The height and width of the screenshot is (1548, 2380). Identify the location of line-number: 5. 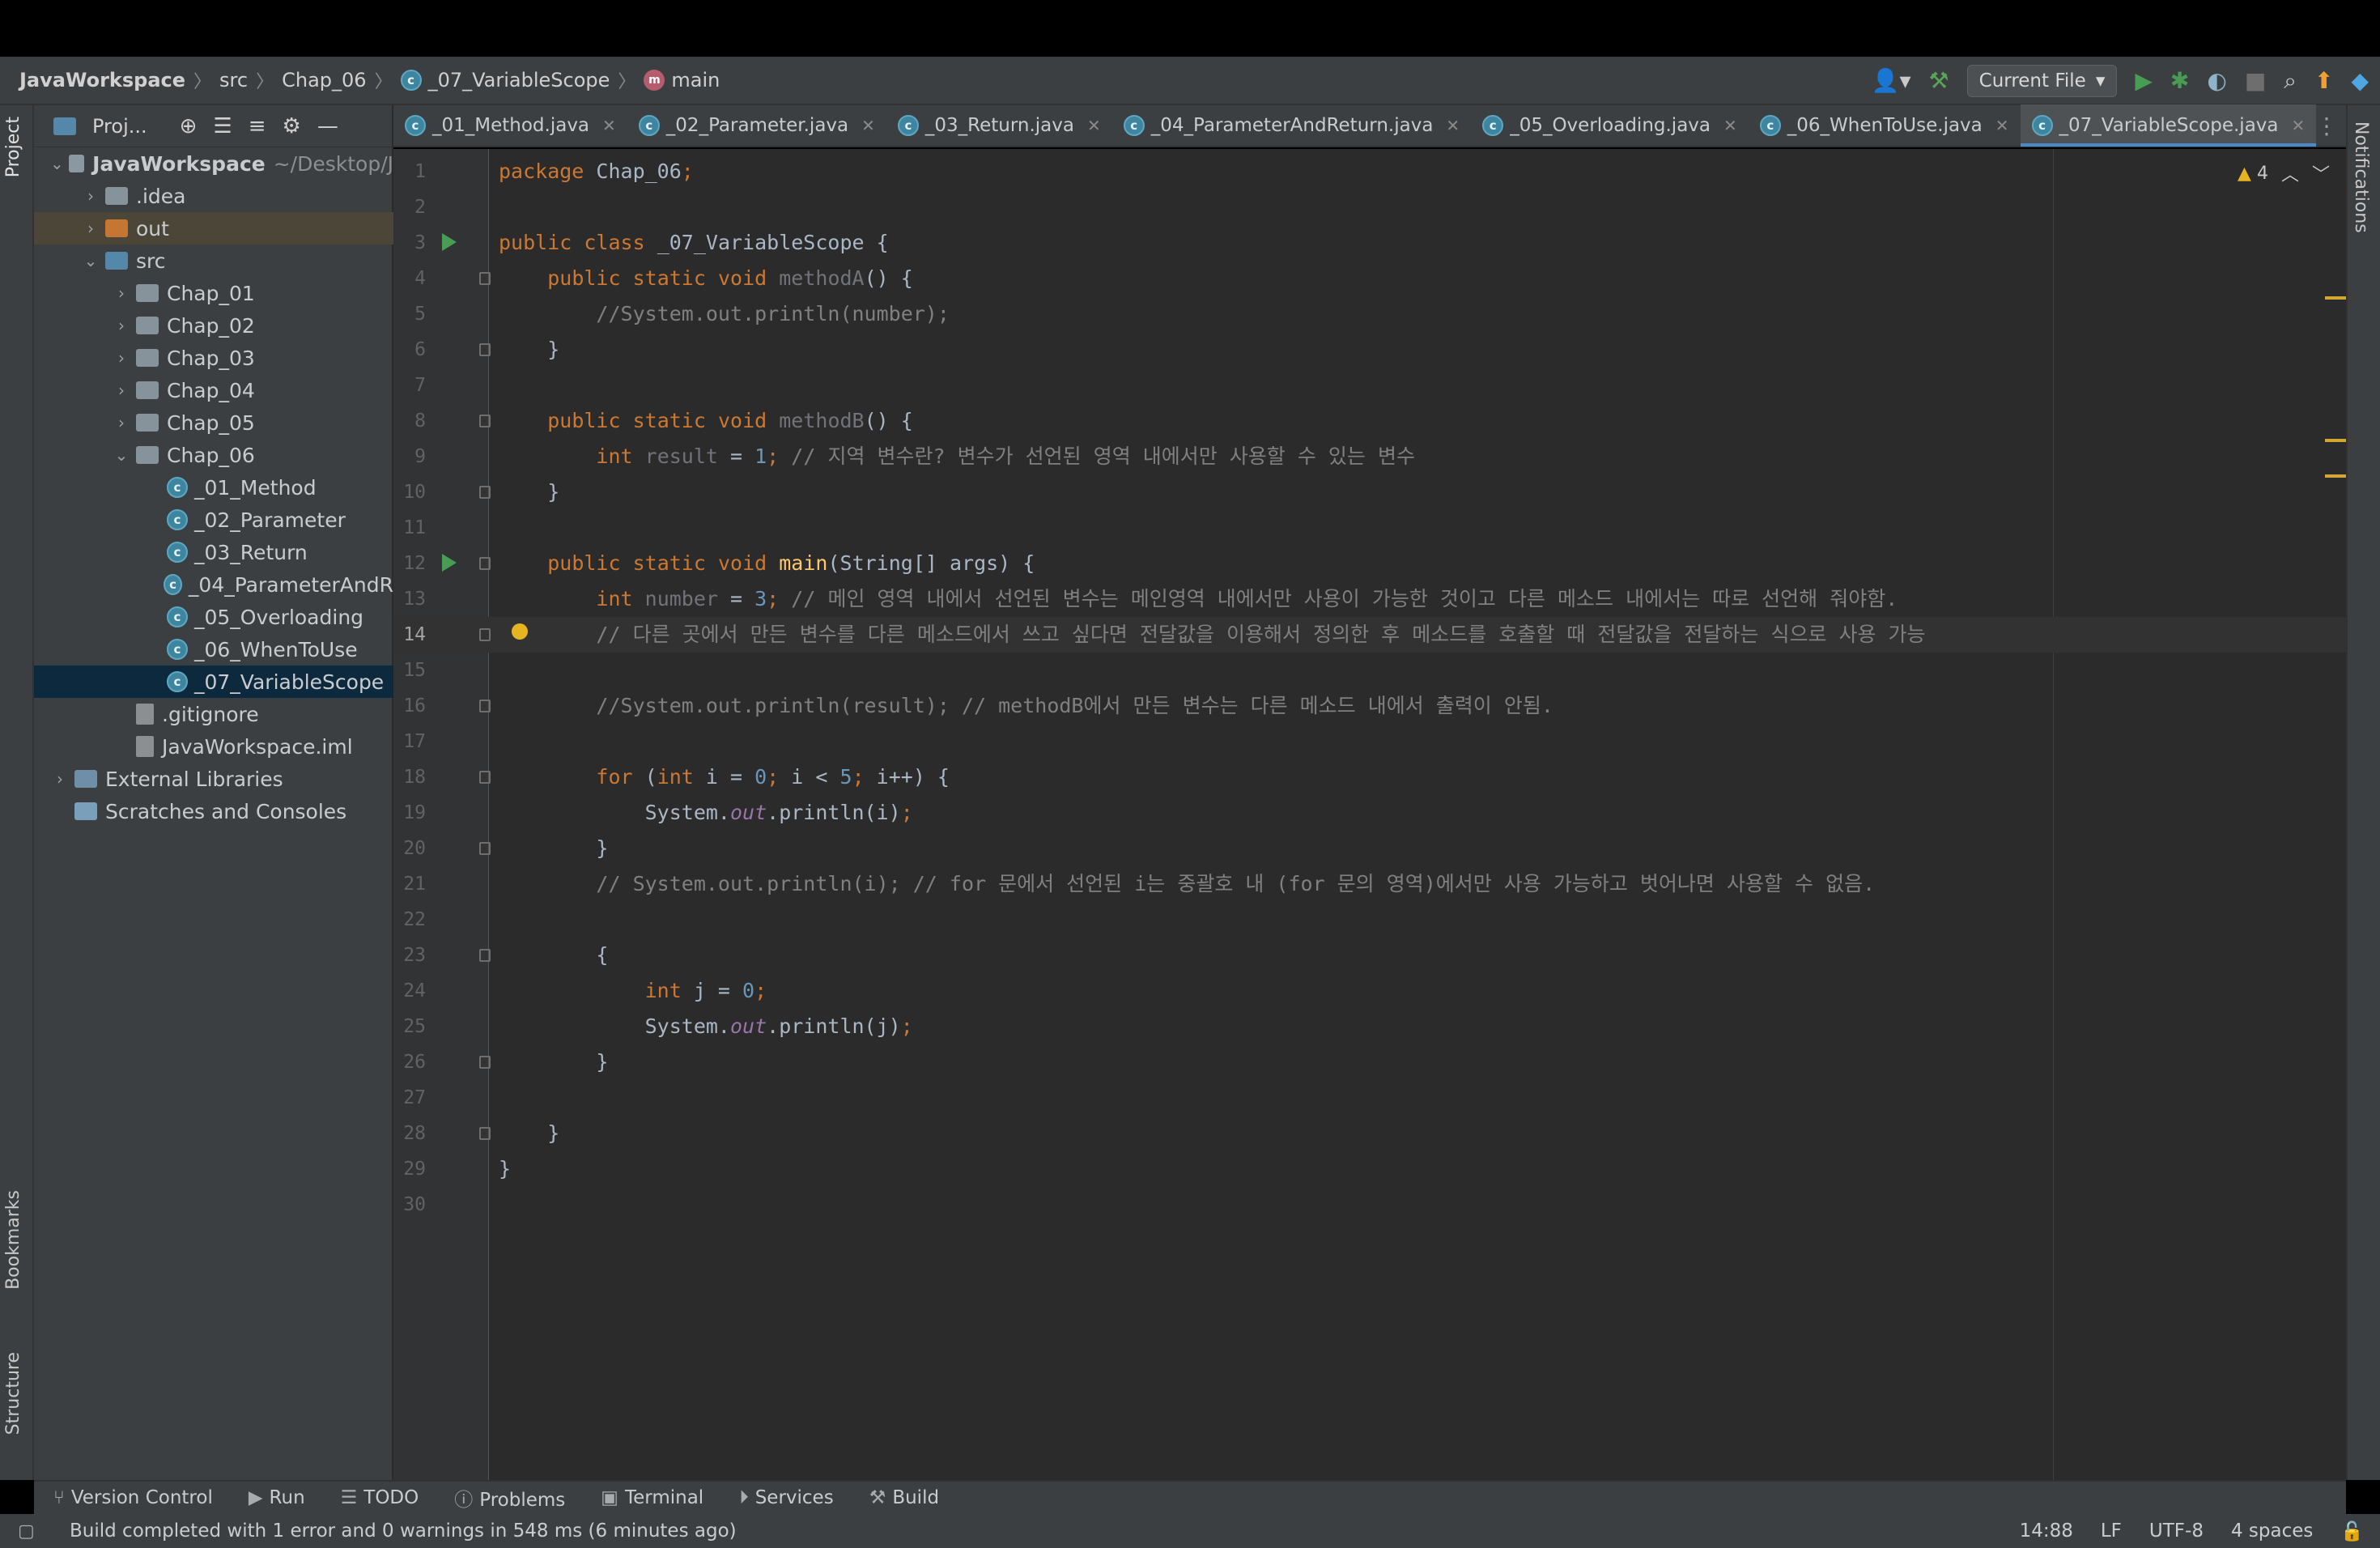
(409, 314).